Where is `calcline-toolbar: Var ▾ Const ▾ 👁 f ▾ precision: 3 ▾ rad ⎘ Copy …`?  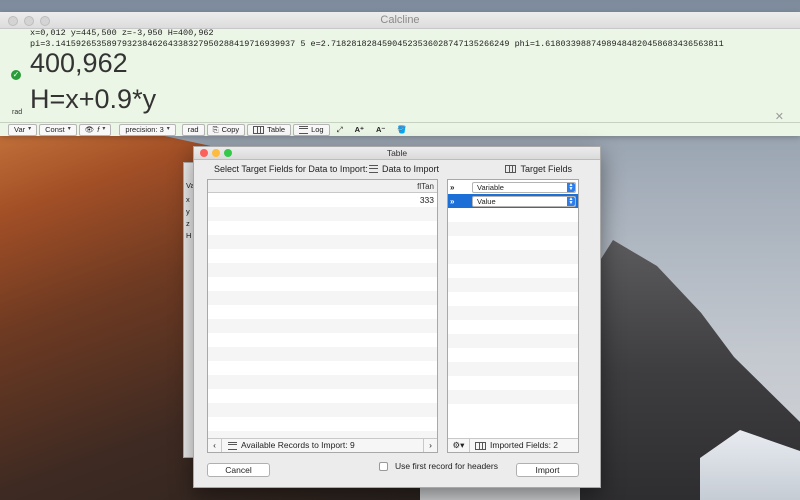
calcline-toolbar: Var ▾ Const ▾ 👁 f ▾ precision: 3 ▾ rad ⎘ Copy … is located at coordinates (400, 129).